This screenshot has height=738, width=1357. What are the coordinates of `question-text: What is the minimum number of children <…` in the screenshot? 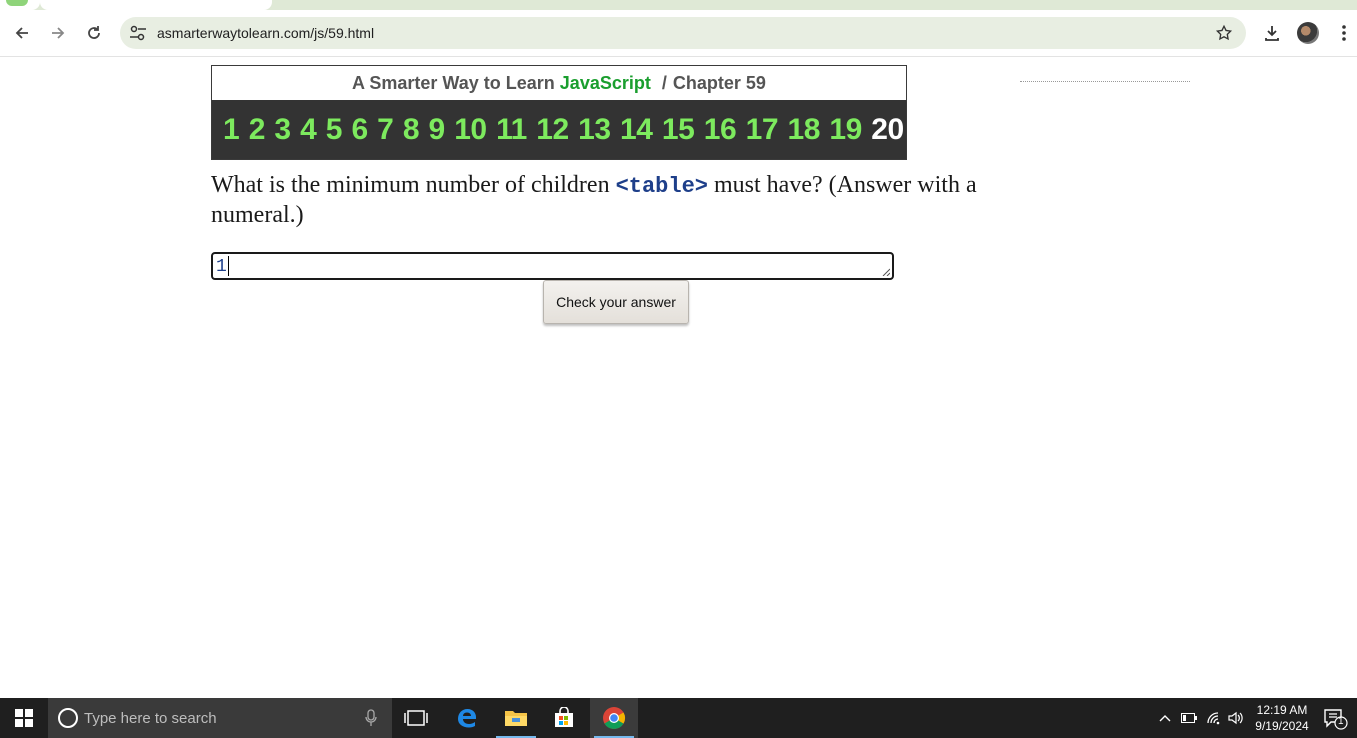 It's located at (606, 200).